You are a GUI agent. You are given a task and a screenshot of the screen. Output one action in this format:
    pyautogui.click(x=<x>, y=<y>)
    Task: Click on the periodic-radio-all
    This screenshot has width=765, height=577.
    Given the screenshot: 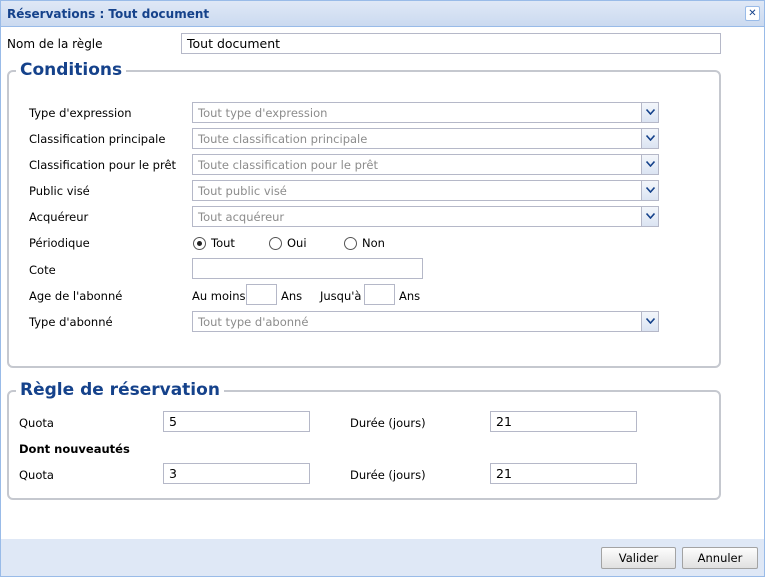 What is the action you would take?
    pyautogui.click(x=199, y=243)
    